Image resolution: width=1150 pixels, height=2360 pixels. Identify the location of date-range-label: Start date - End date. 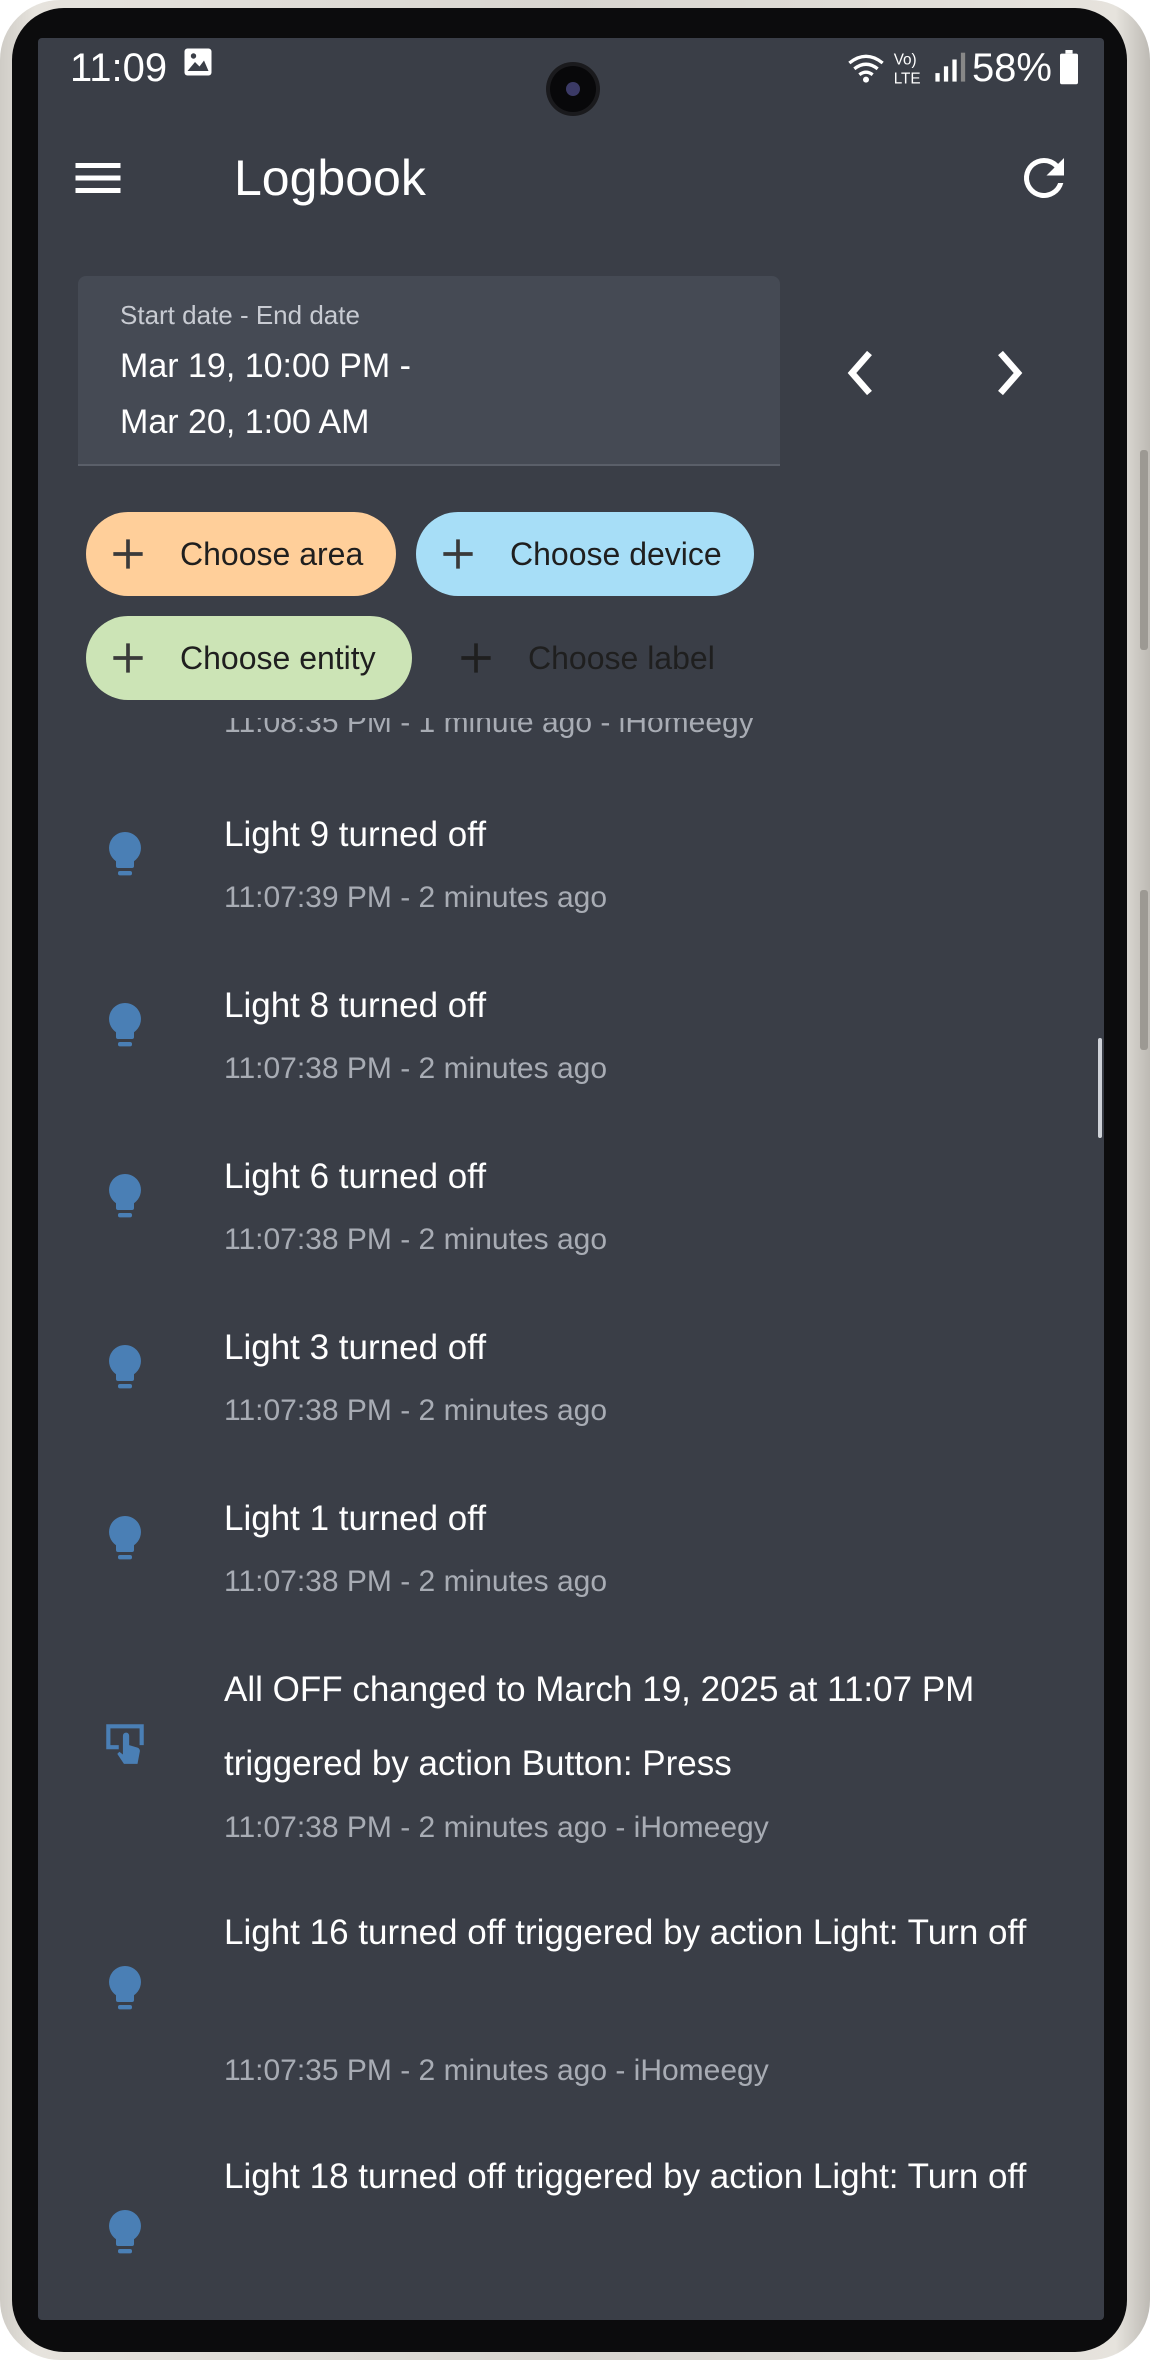
(240, 315).